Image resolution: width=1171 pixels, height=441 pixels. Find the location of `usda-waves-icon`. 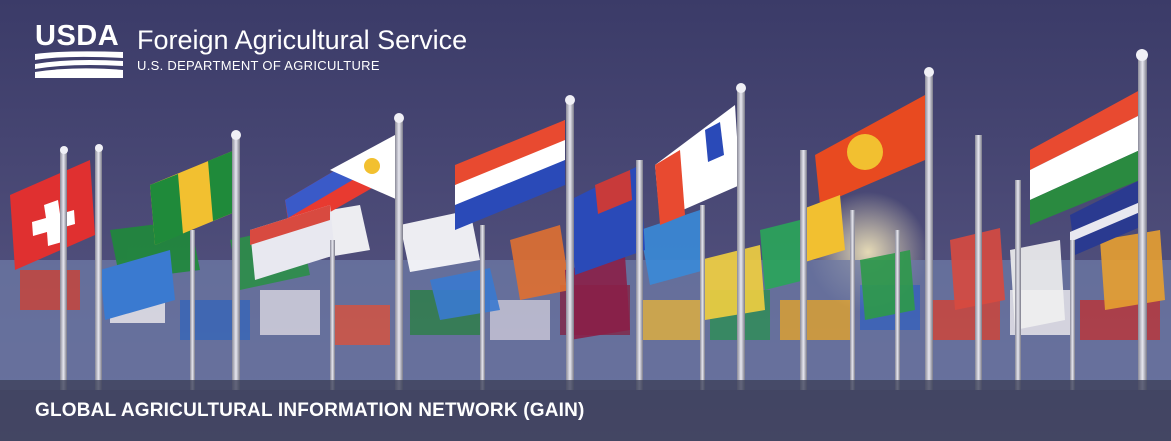

usda-waves-icon is located at coordinates (79, 64).